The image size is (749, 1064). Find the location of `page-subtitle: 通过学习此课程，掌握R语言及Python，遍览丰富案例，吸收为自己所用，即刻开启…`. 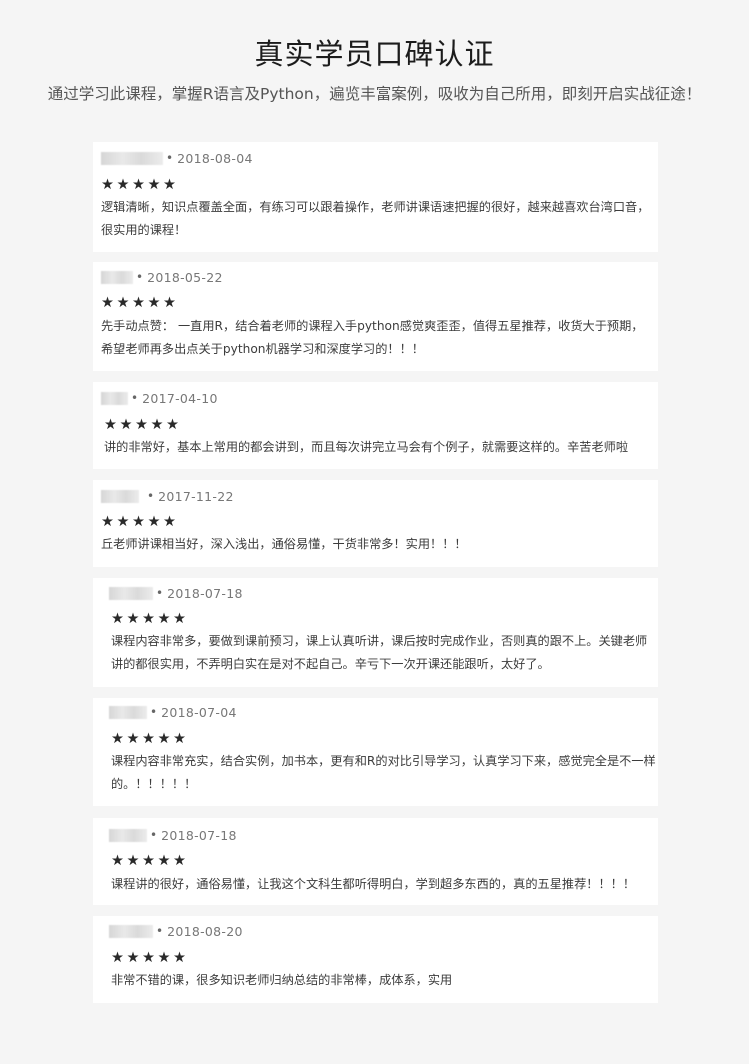

page-subtitle: 通过学习此课程，掌握R语言及Python，遍览丰富案例，吸收为自己所用，即刻开启… is located at coordinates (374, 94).